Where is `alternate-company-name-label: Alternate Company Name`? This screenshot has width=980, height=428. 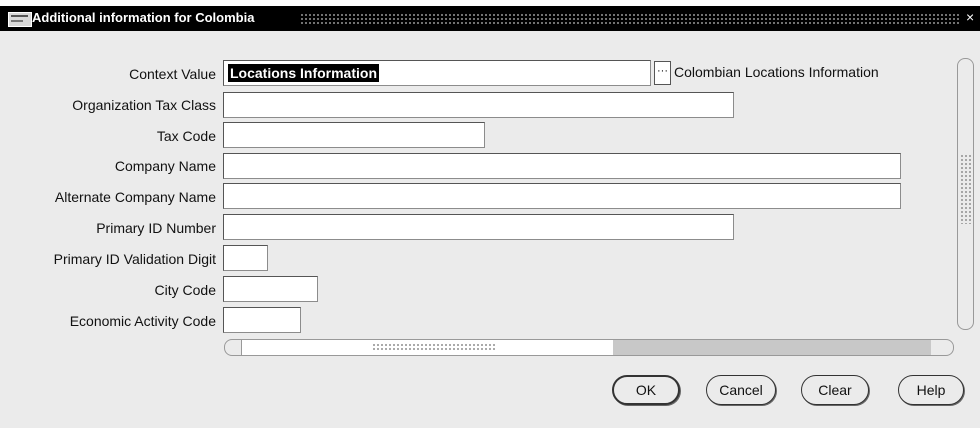
alternate-company-name-label: Alternate Company Name is located at coordinates (135, 197).